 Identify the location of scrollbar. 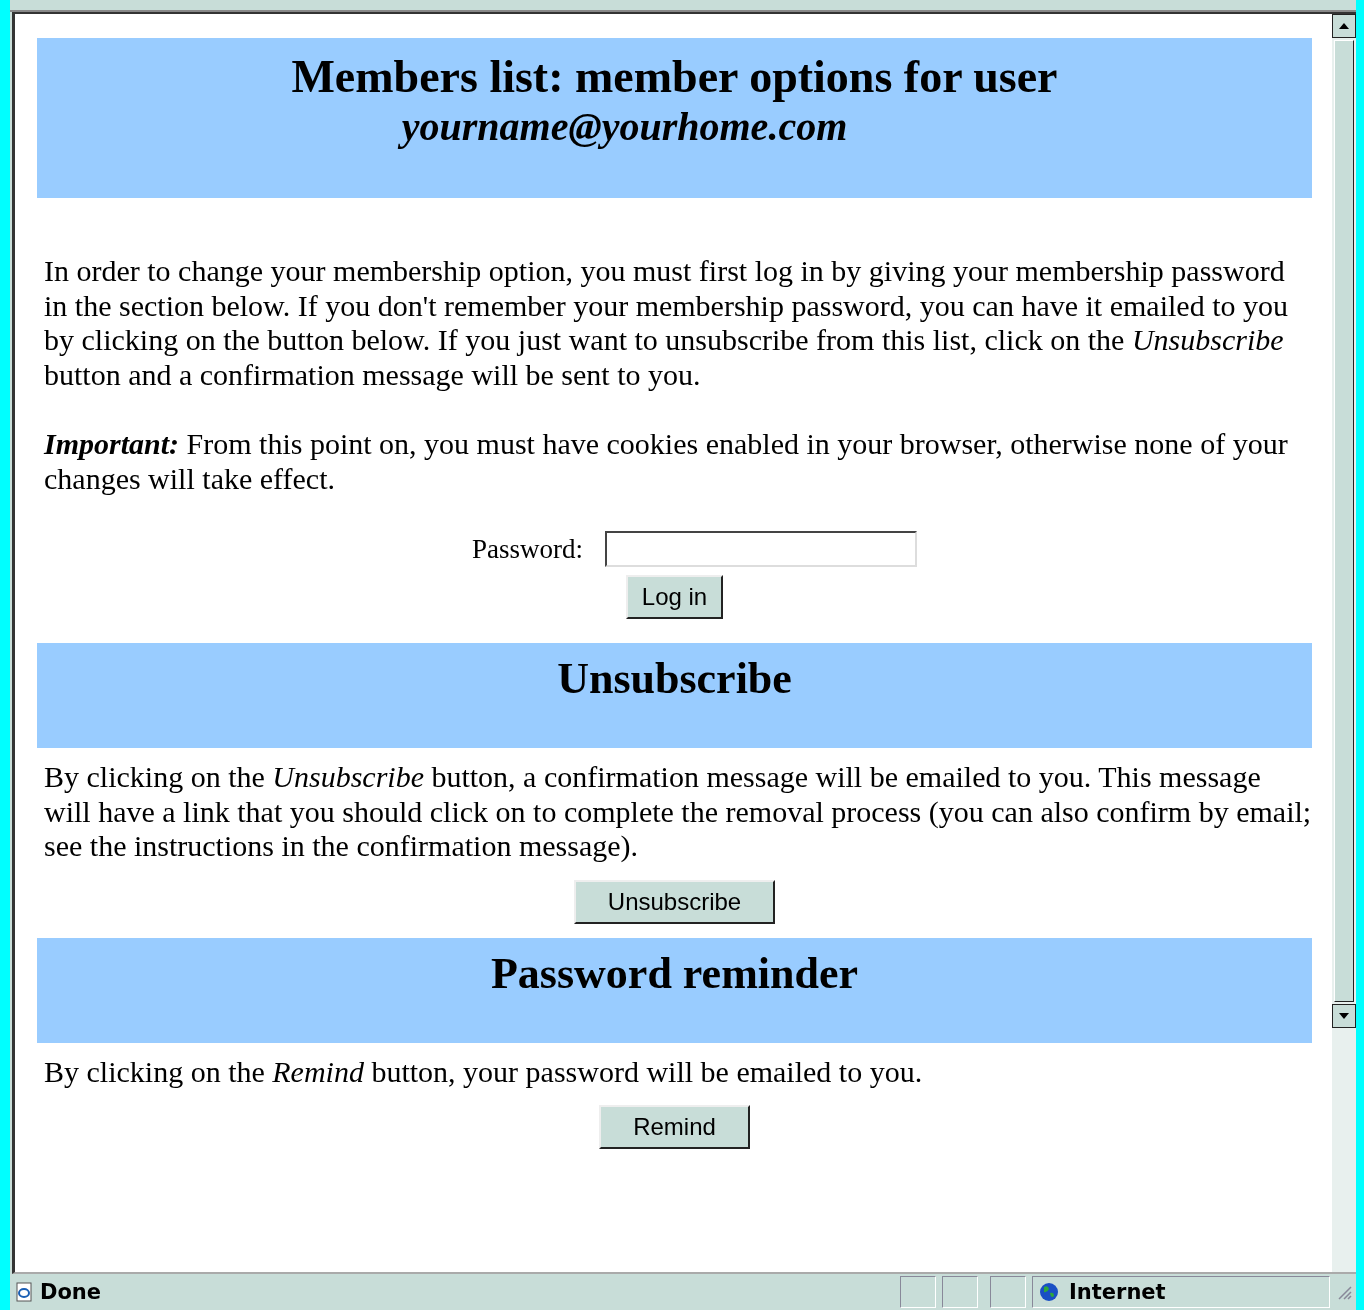
(1344, 643).